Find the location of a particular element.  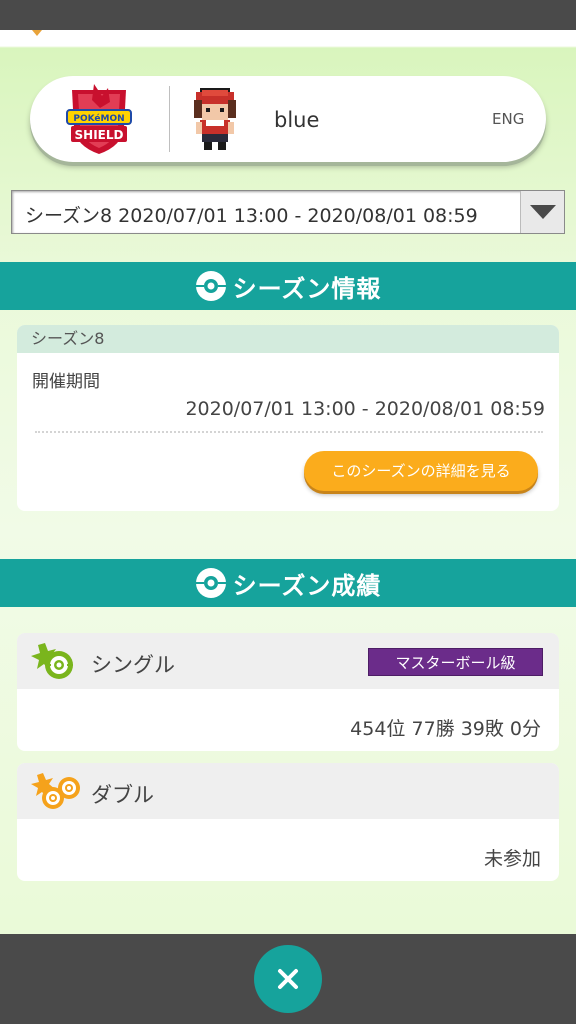

single-mode-label: シングル is located at coordinates (133, 665).